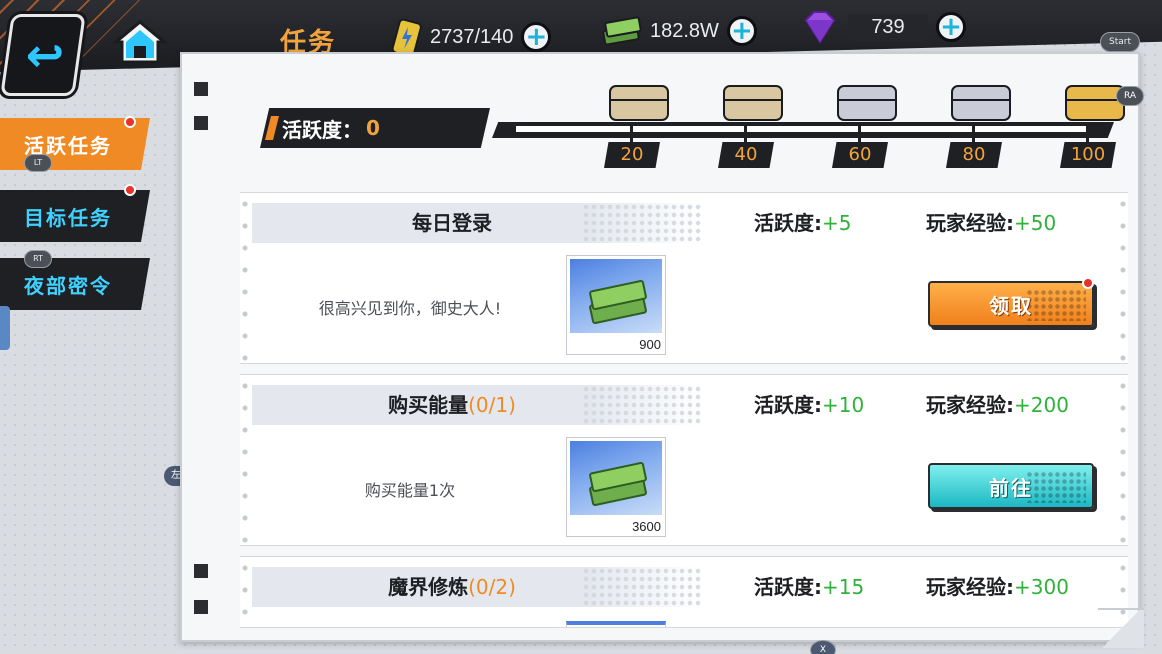 This screenshot has width=1162, height=654. I want to click on activity-progress-fill-area, so click(801, 129).